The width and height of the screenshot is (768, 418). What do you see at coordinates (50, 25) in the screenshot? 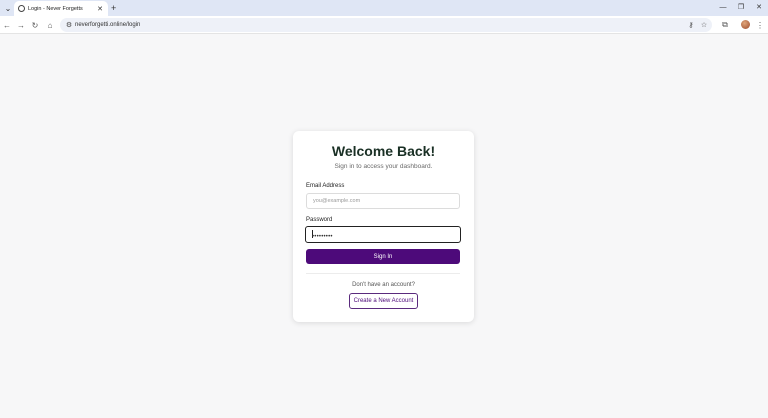
I see `home-icon: ⌂` at bounding box center [50, 25].